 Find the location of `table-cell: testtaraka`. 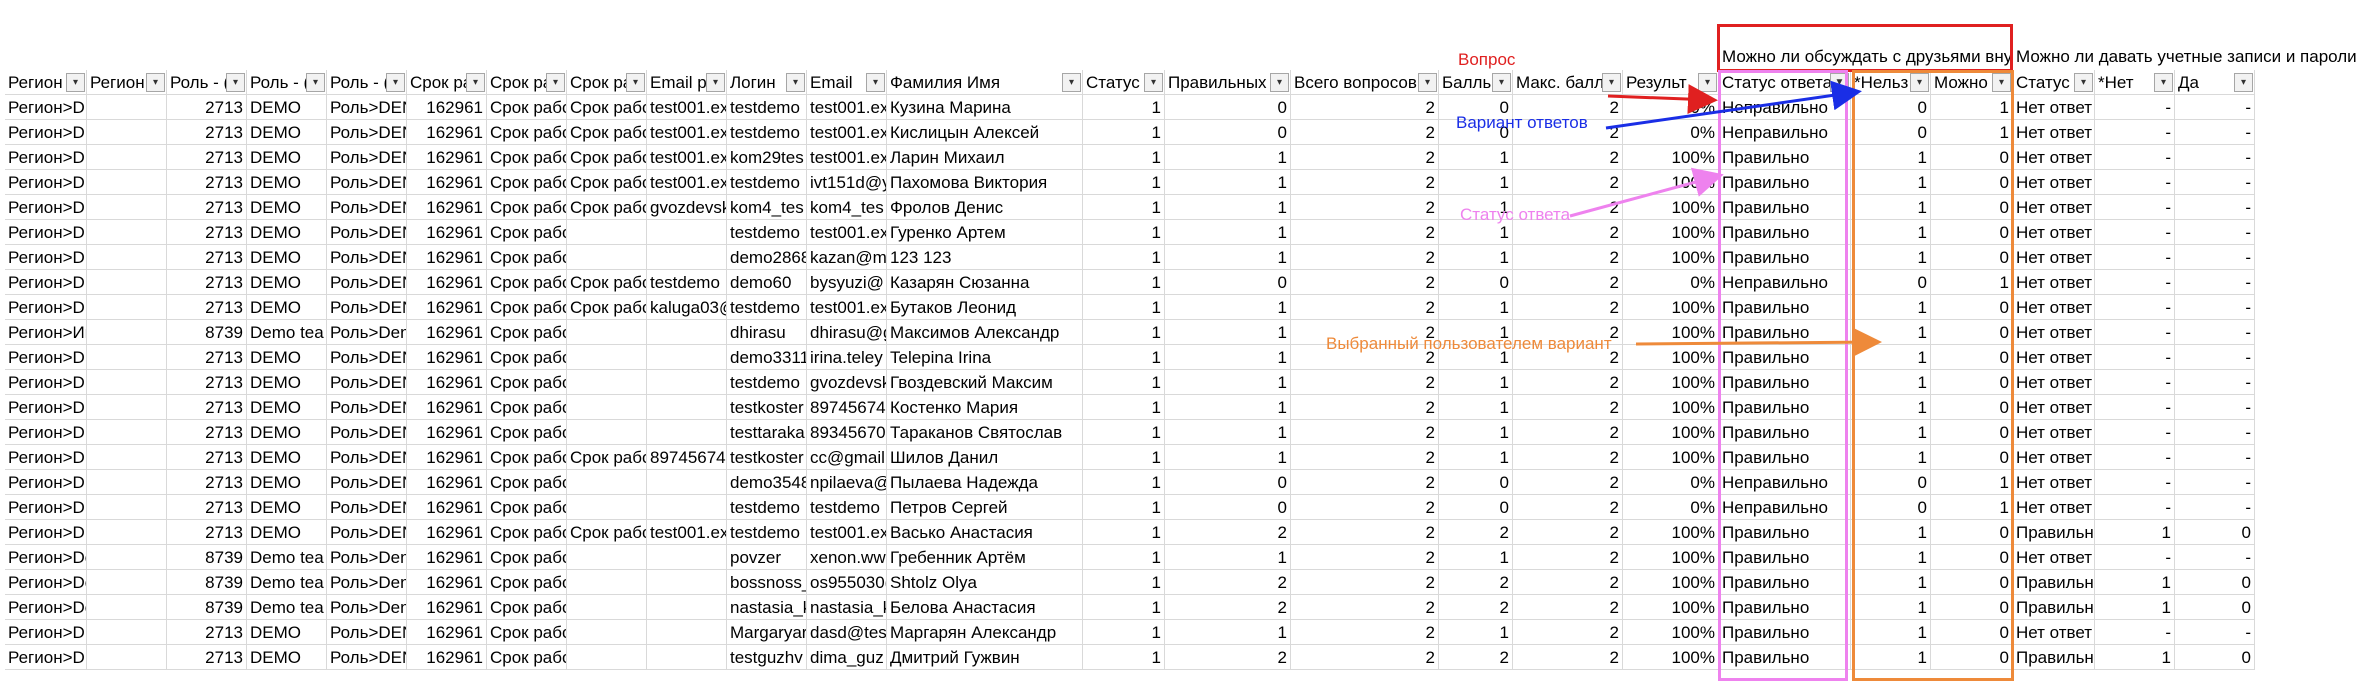

table-cell: testtaraka is located at coordinates (767, 432).